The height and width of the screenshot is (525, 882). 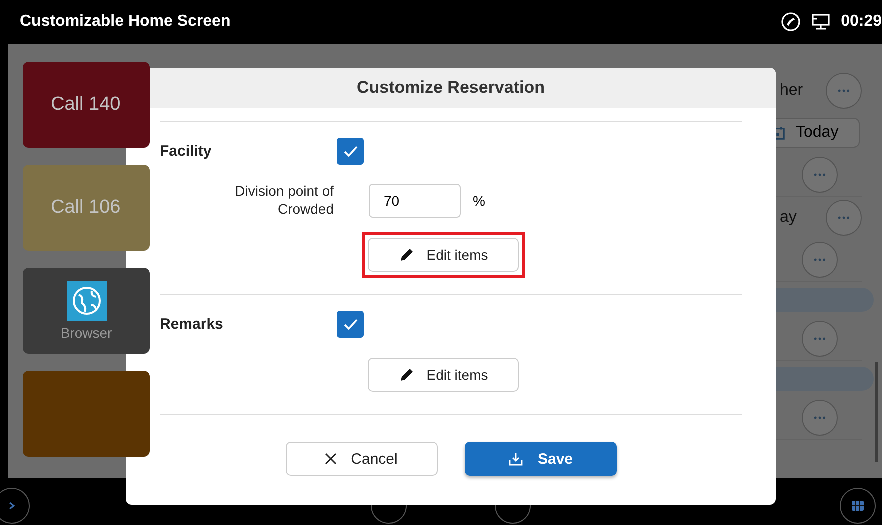 I want to click on dialog-title: Customize Reservation, so click(x=451, y=88).